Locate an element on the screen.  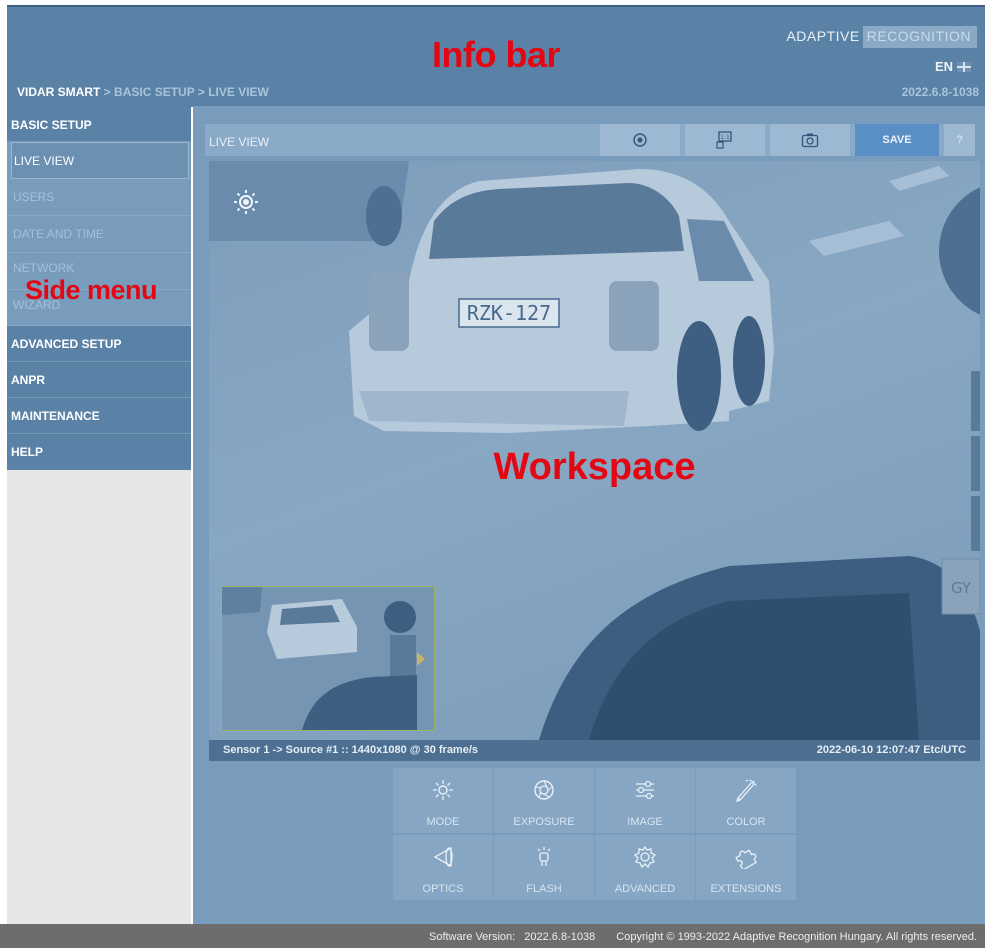
thumbnail-scene is located at coordinates (328, 658).